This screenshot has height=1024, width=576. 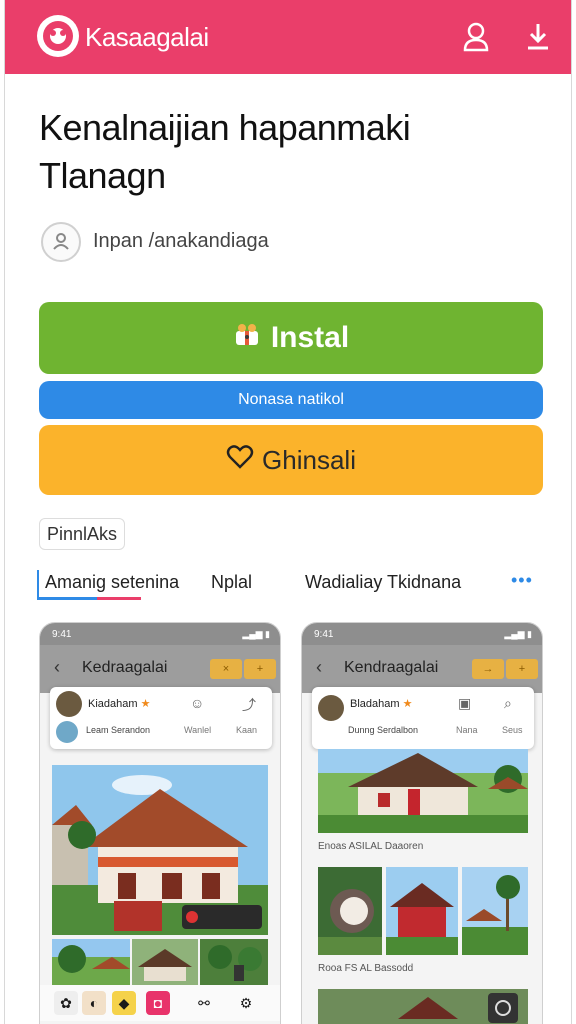 What do you see at coordinates (246, 1003) in the screenshot?
I see `nav-settings-icon: ⚙` at bounding box center [246, 1003].